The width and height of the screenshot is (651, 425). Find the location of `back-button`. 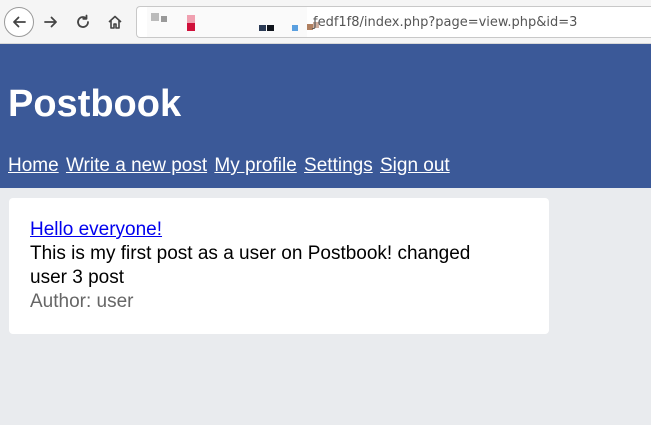

back-button is located at coordinates (19, 22).